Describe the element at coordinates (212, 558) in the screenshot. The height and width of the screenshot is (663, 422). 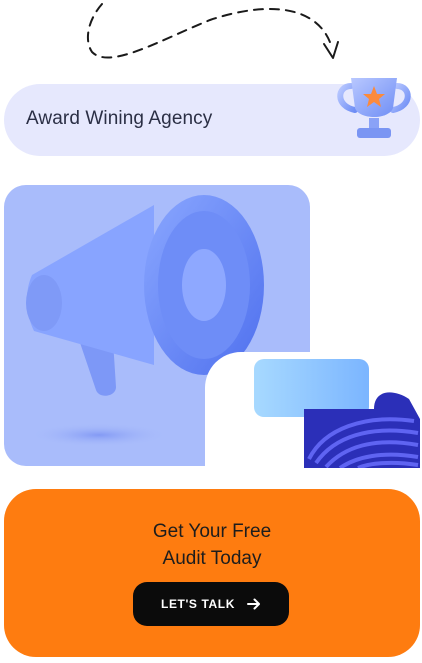
I see `cta-heading-line2: Audit Today` at that location.